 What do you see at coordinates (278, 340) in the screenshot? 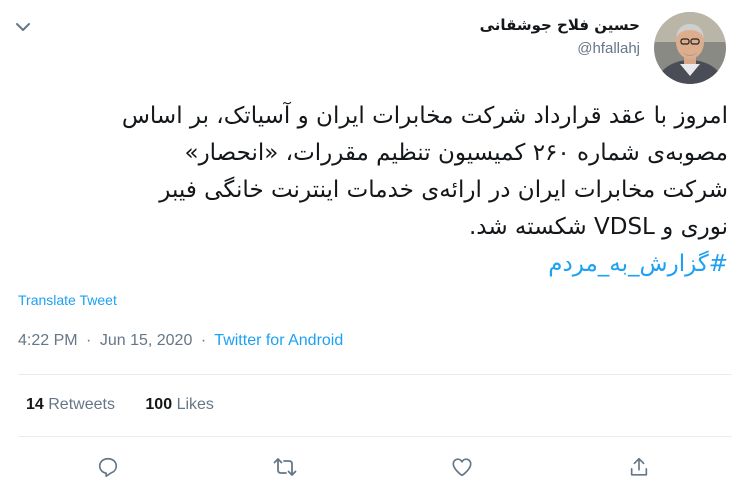
I see `tweet-source-link: Twitter for Android` at bounding box center [278, 340].